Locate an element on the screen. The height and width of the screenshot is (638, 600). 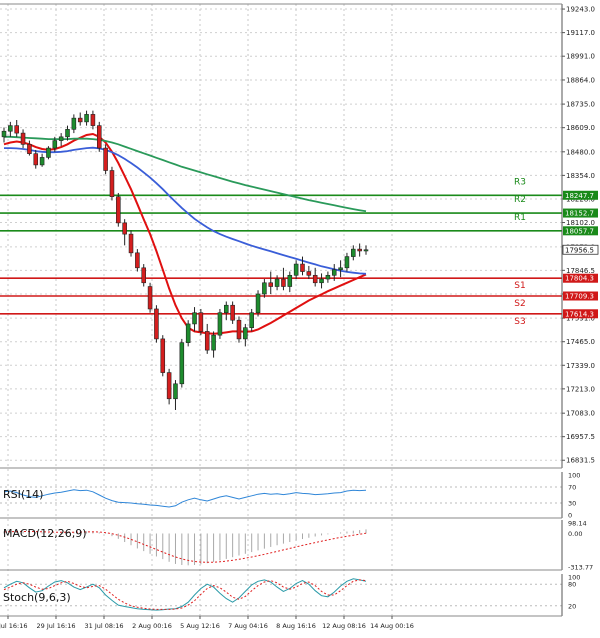
stoch-tick-label: 80 is located at coordinates (572, 585).